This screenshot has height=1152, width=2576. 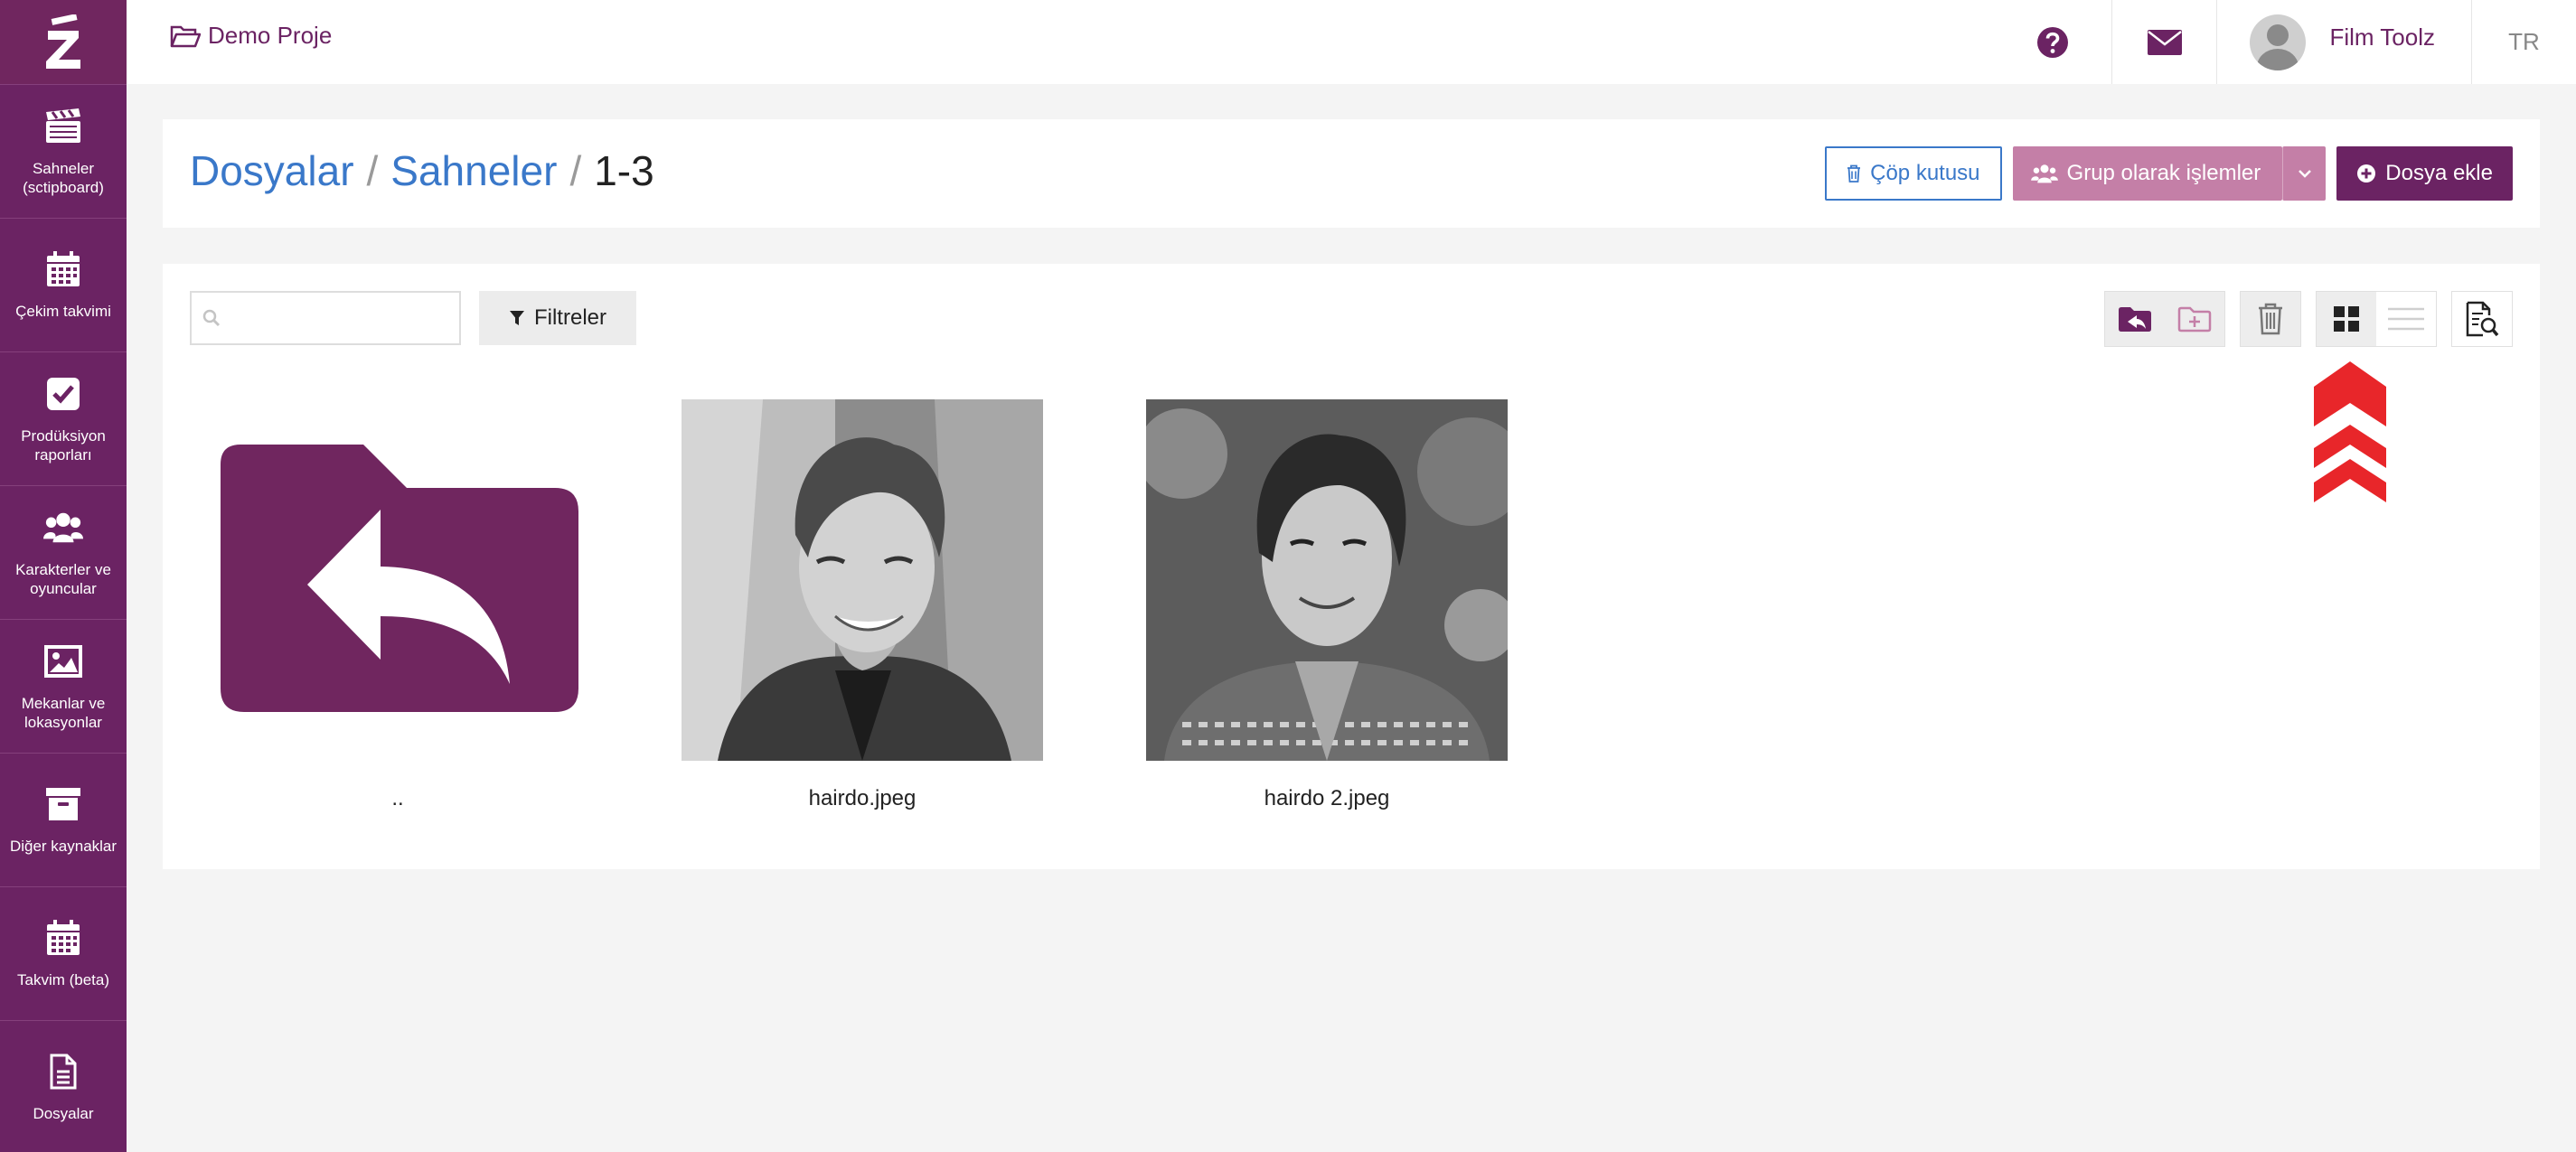 I want to click on group-actions-dropdown, so click(x=2304, y=173).